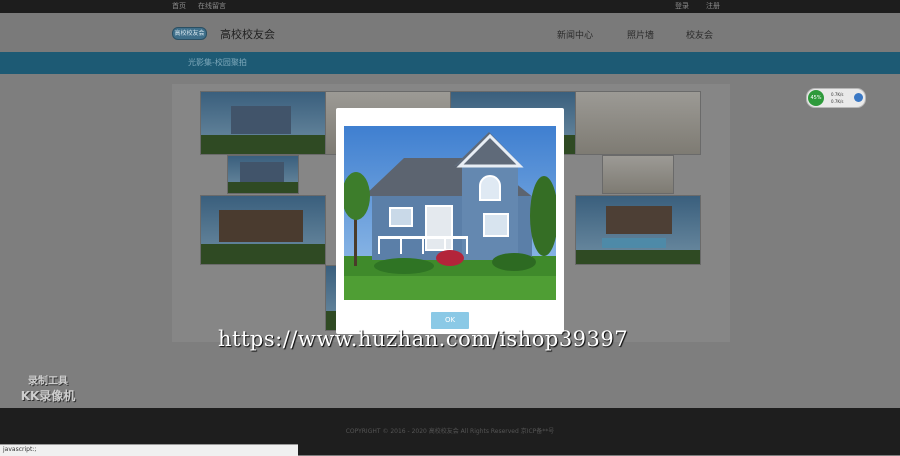 Image resolution: width=900 pixels, height=456 pixels. What do you see at coordinates (263, 174) in the screenshot?
I see `photo-thumb-house-small` at bounding box center [263, 174].